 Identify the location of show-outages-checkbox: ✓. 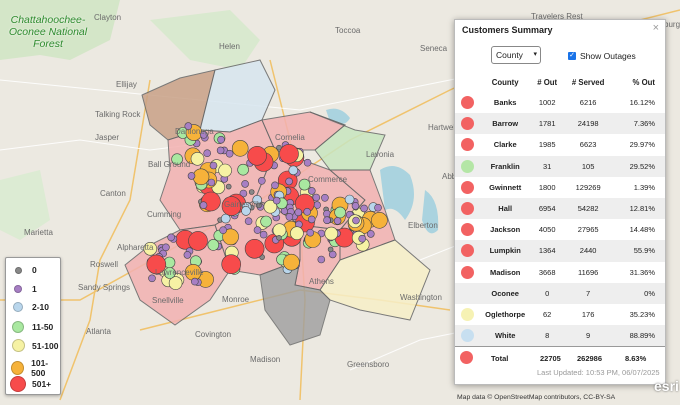
(572, 56).